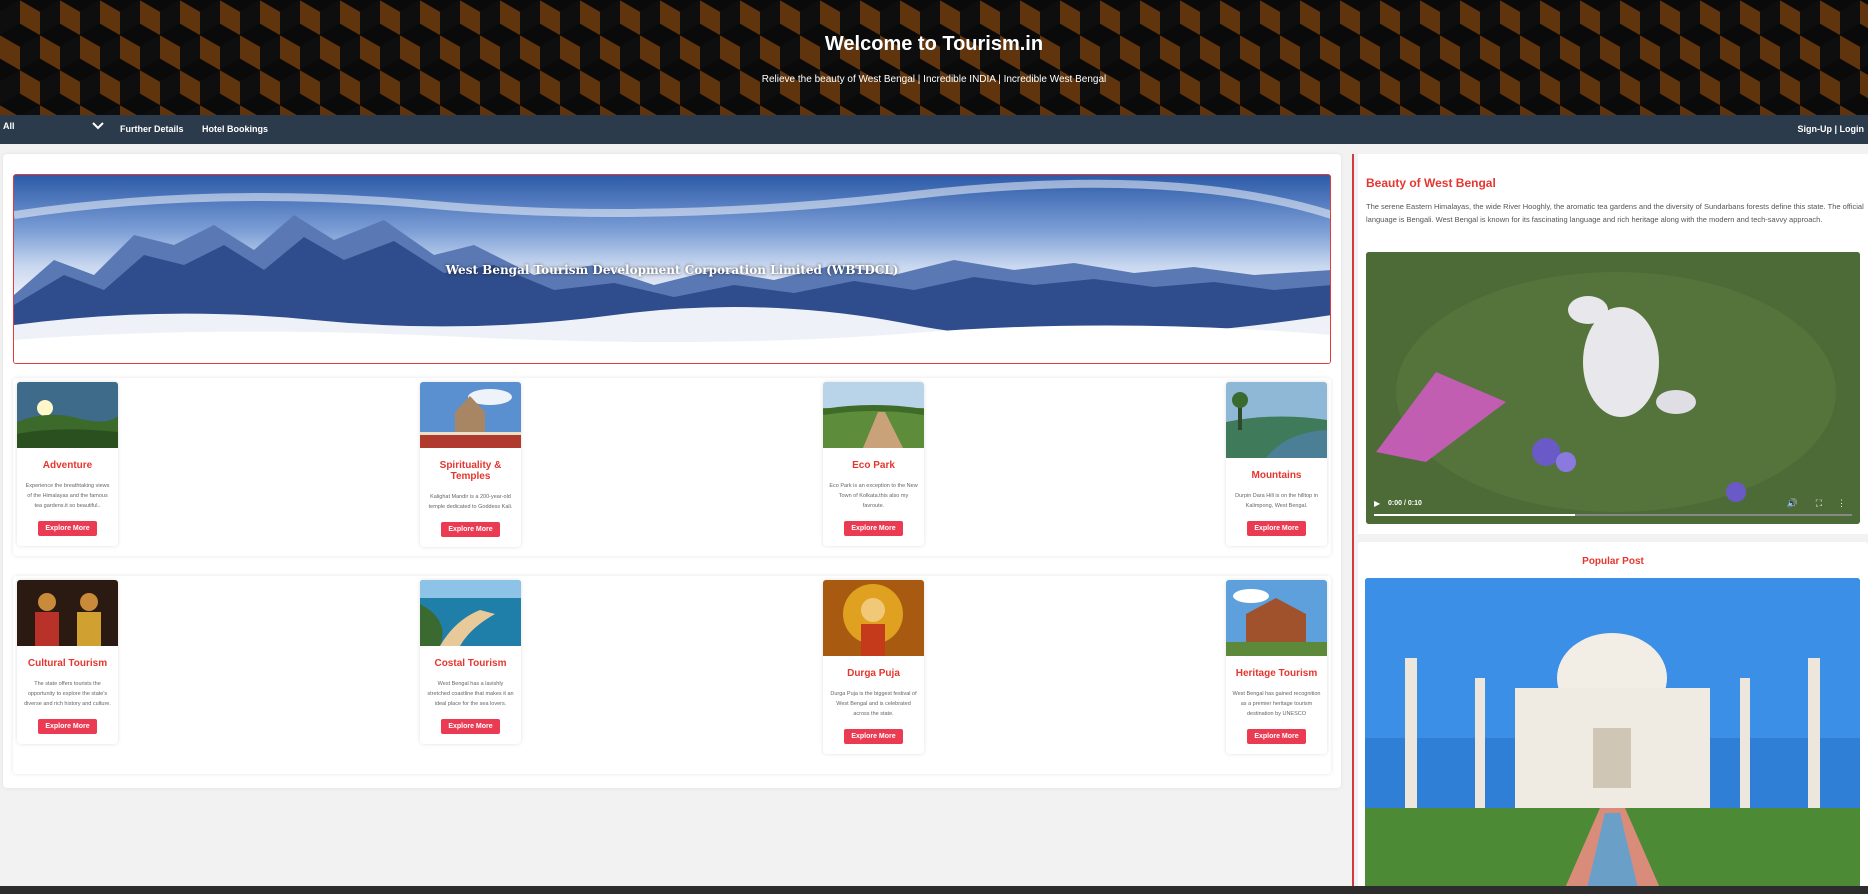 The image size is (1868, 894). I want to click on nav-link-hotel-bookings: Hotel Bookings, so click(235, 129).